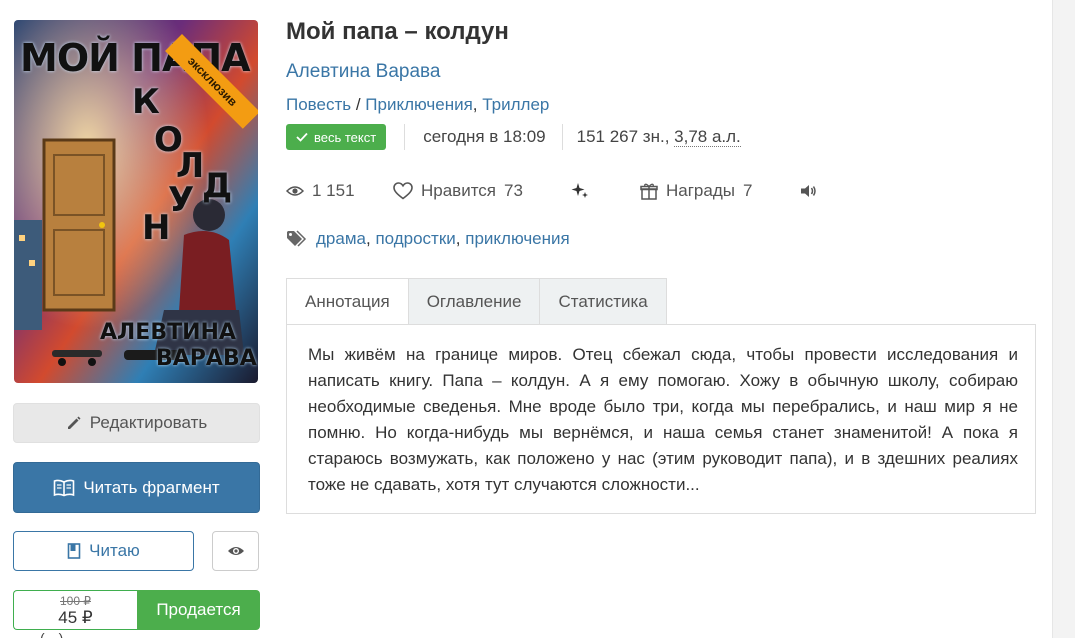  I want to click on likes-count: 73, so click(513, 190).